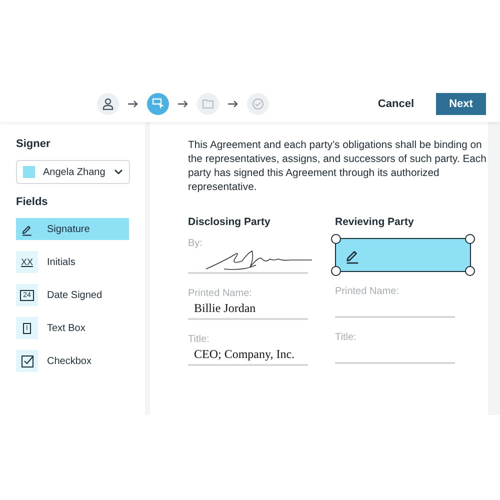 Image resolution: width=500 pixels, height=500 pixels. I want to click on step-button, so click(108, 103).